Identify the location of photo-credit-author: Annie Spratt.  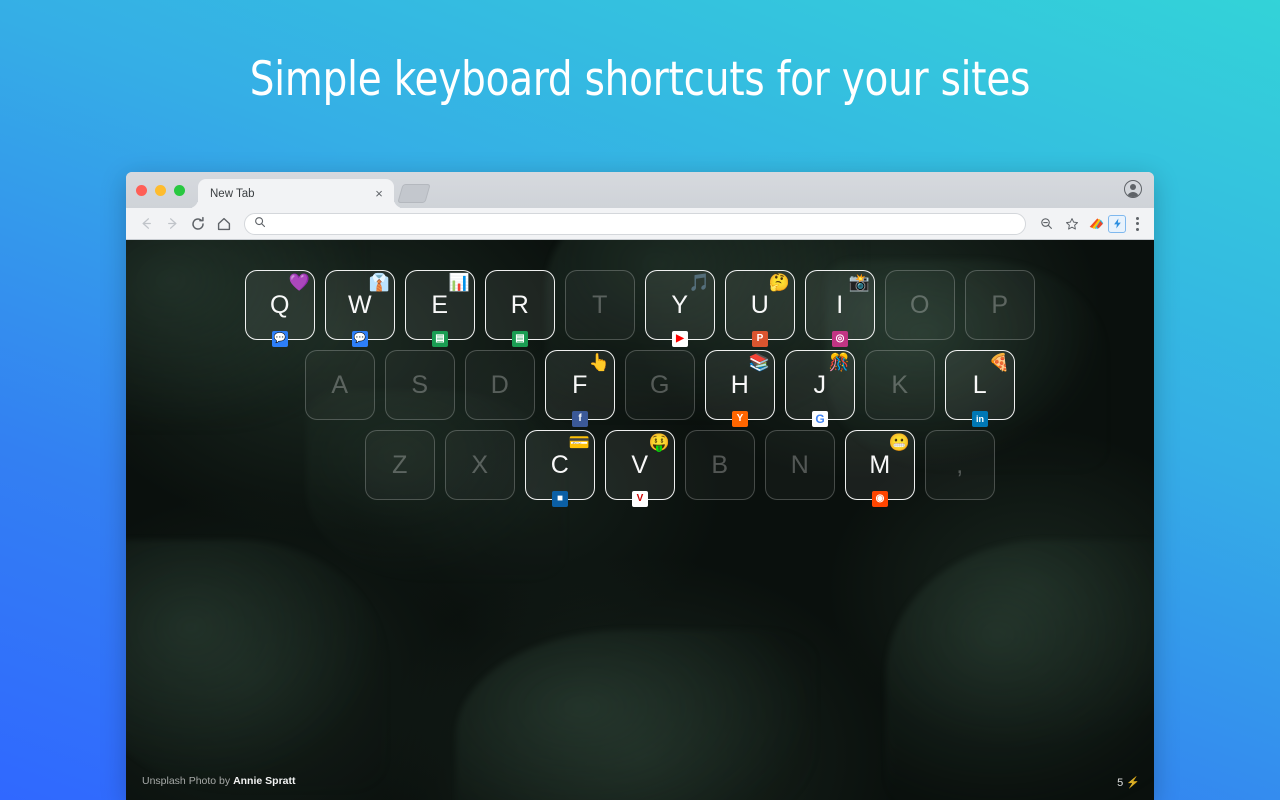
(264, 781).